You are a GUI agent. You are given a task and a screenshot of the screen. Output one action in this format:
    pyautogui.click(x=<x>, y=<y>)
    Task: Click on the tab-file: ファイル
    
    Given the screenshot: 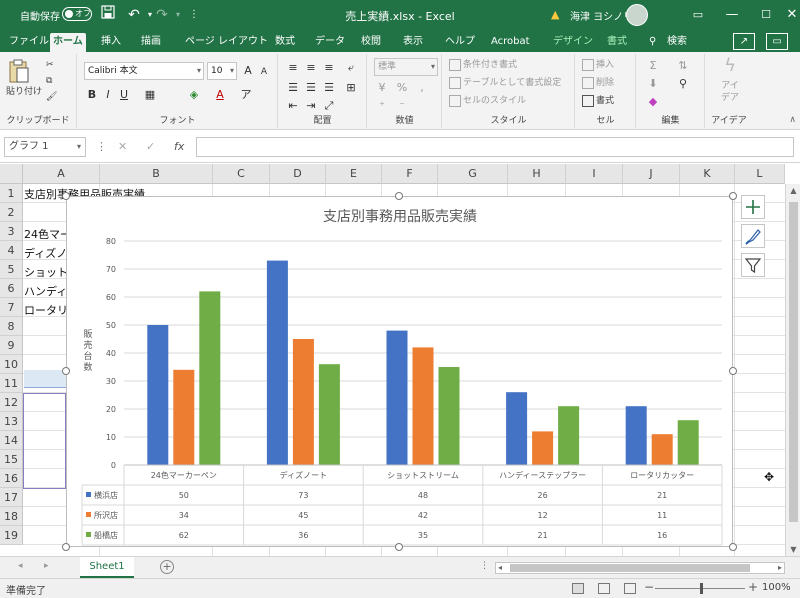 What is the action you would take?
    pyautogui.click(x=29, y=42)
    